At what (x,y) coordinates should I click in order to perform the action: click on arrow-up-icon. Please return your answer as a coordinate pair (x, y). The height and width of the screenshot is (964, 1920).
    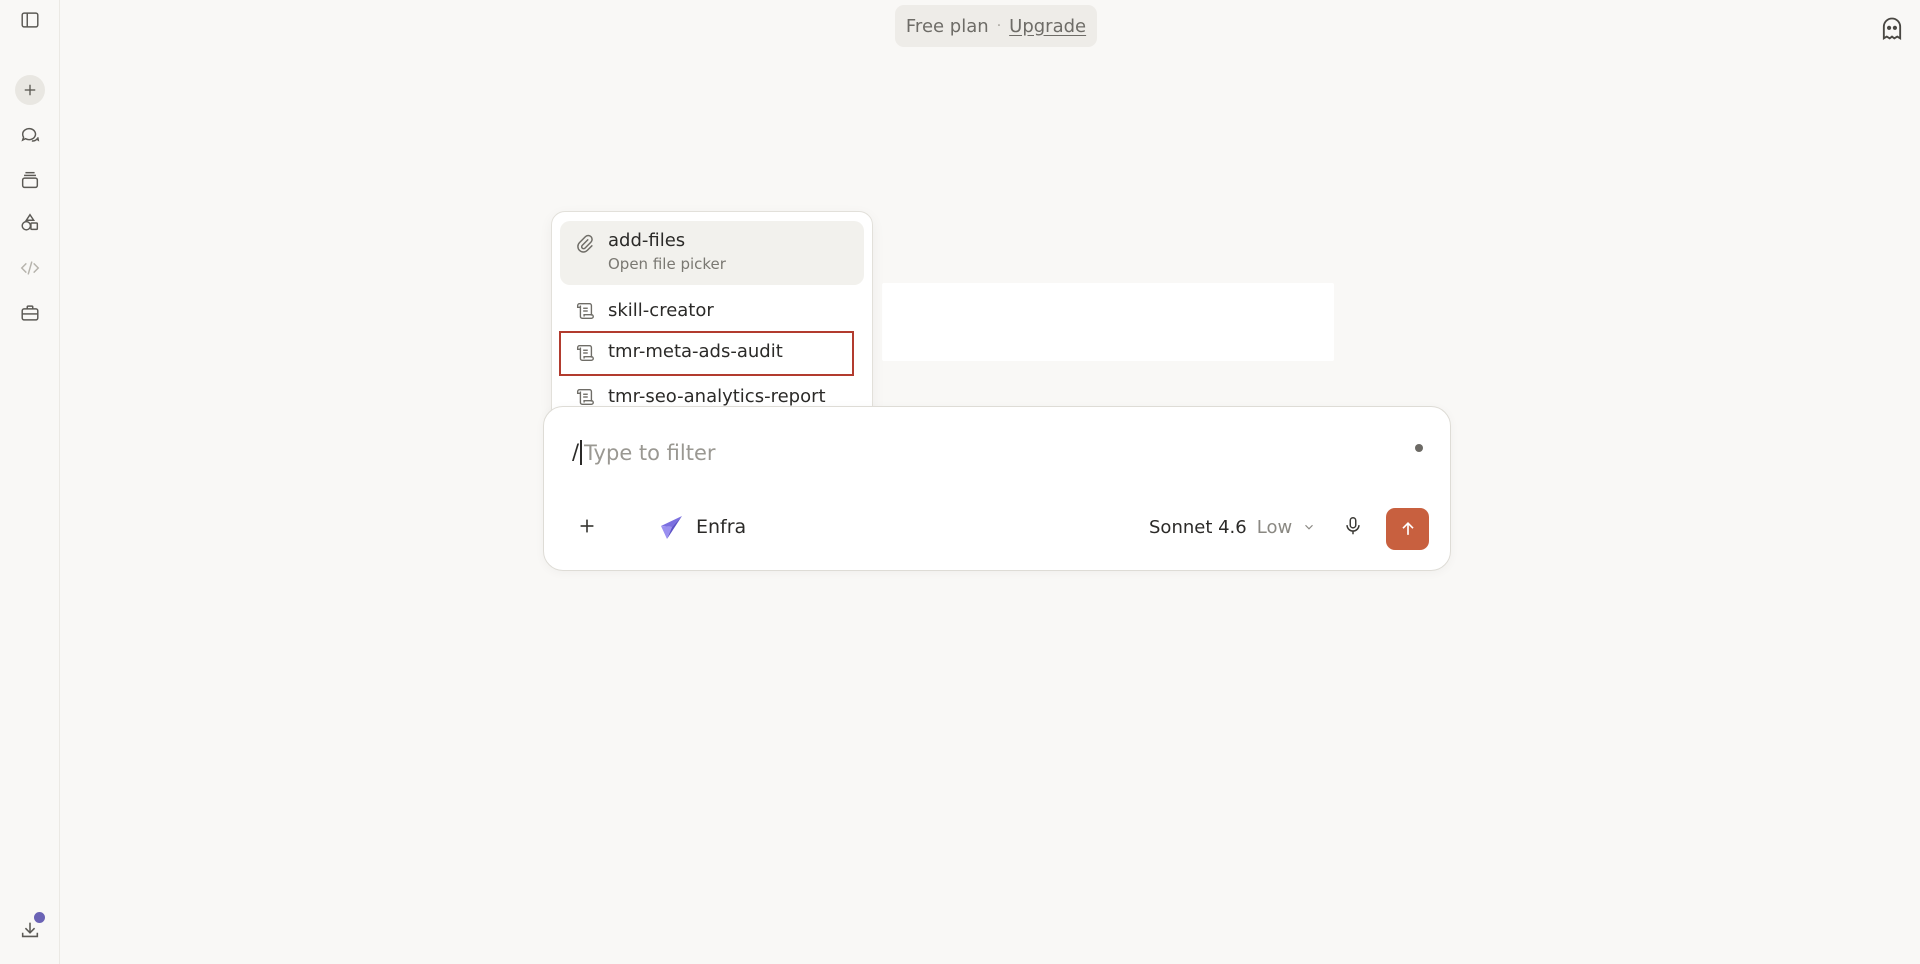
    Looking at the image, I should click on (1407, 528).